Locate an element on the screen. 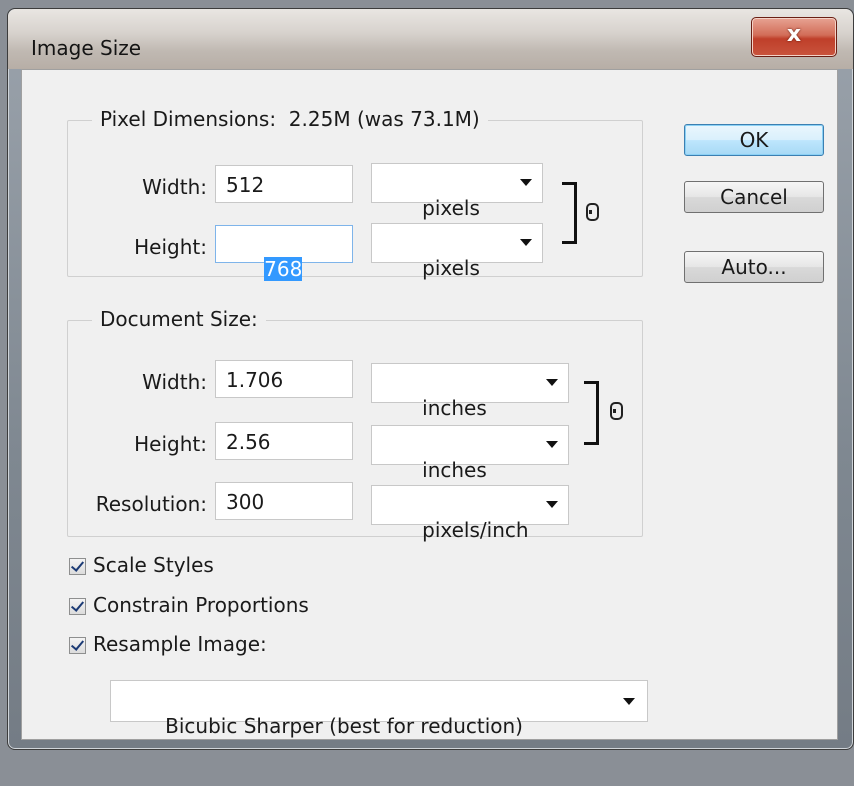 This screenshot has height=786, width=854. resolution-field: 300 is located at coordinates (284, 501).